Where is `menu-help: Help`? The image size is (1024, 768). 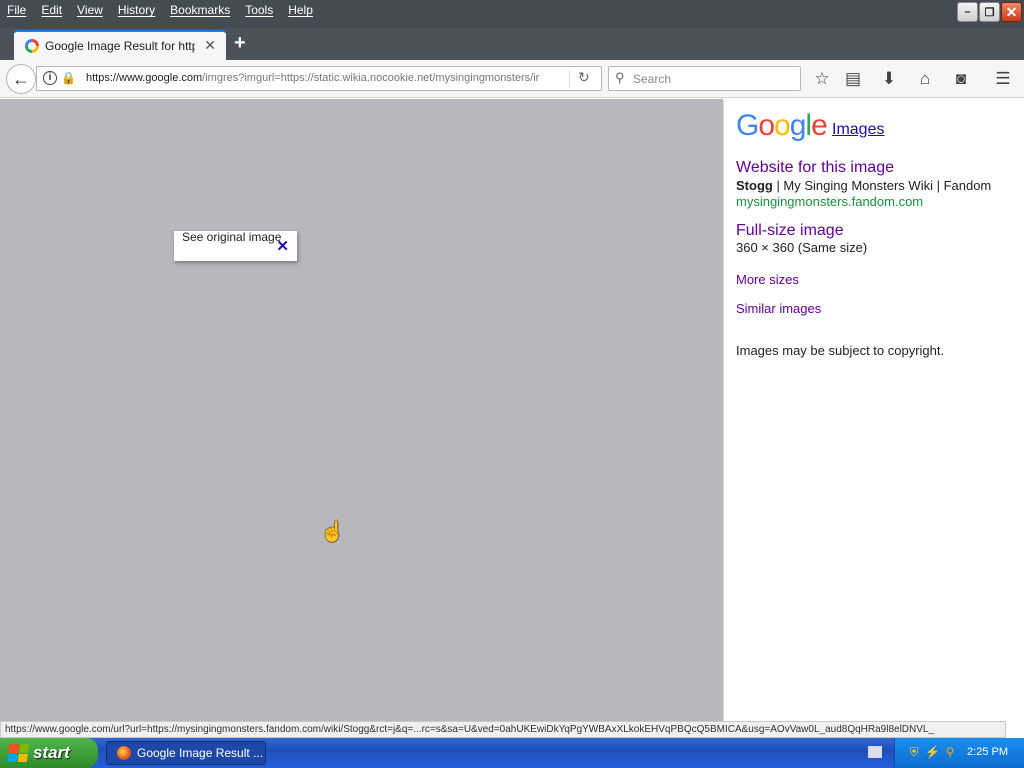
menu-help: Help is located at coordinates (301, 11).